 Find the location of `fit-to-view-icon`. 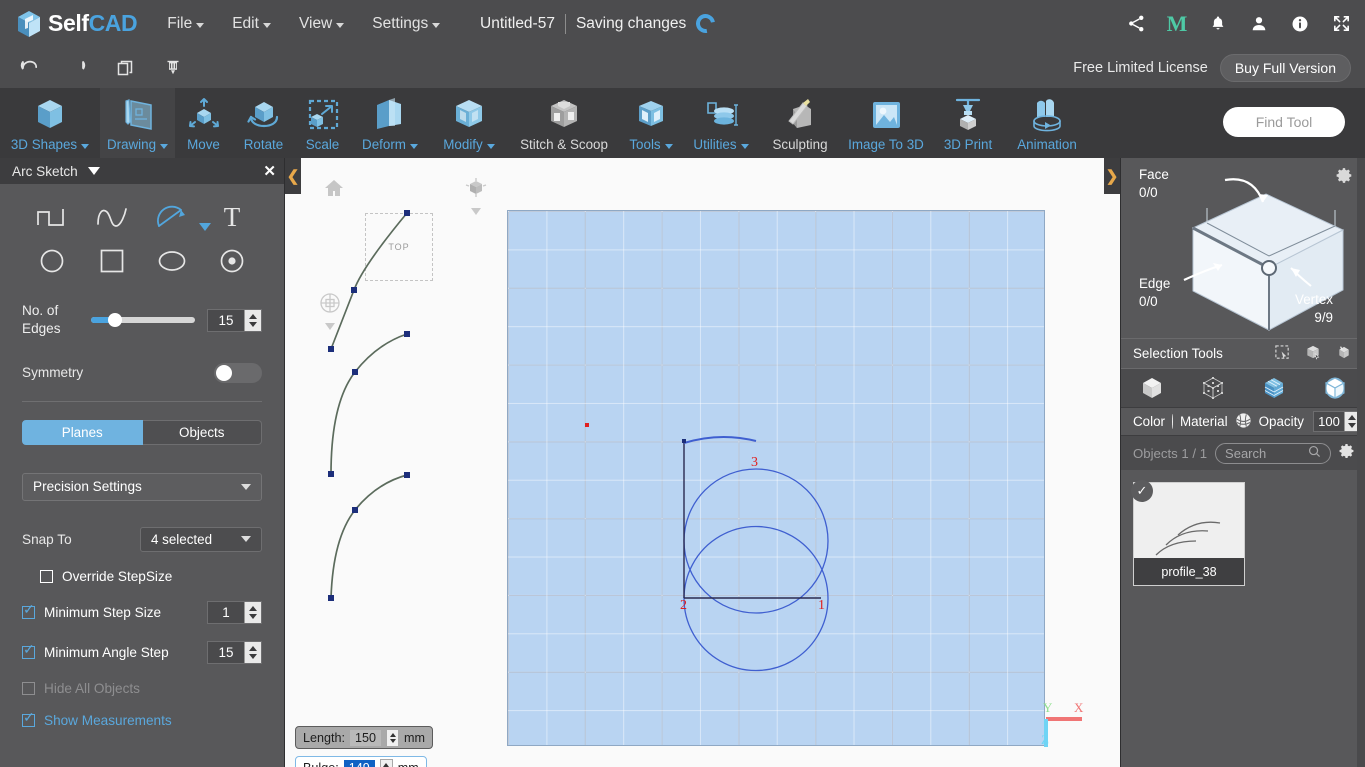

fit-to-view-icon is located at coordinates (330, 310).